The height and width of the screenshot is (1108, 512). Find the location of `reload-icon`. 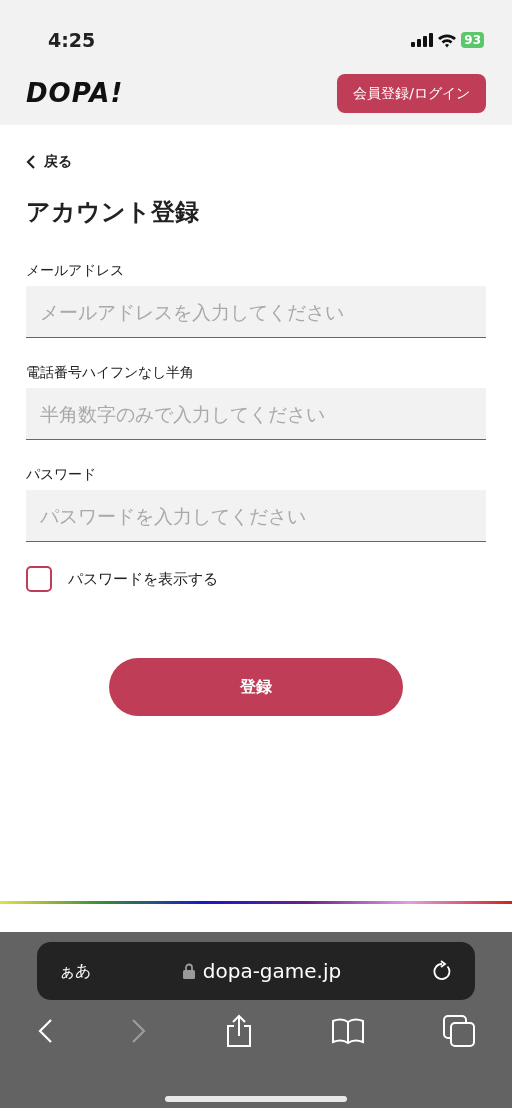

reload-icon is located at coordinates (443, 971).